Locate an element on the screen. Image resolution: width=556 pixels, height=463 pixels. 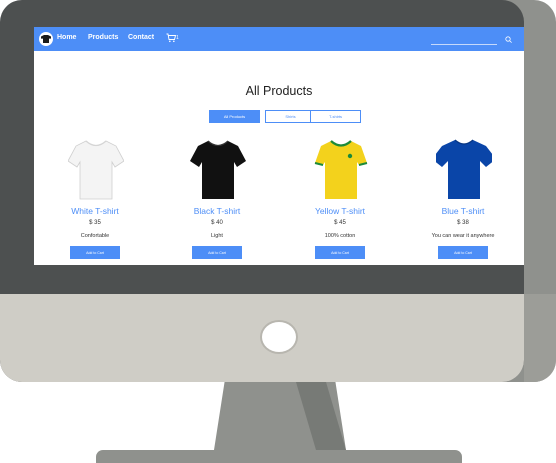
power-button is located at coordinates (279, 337).